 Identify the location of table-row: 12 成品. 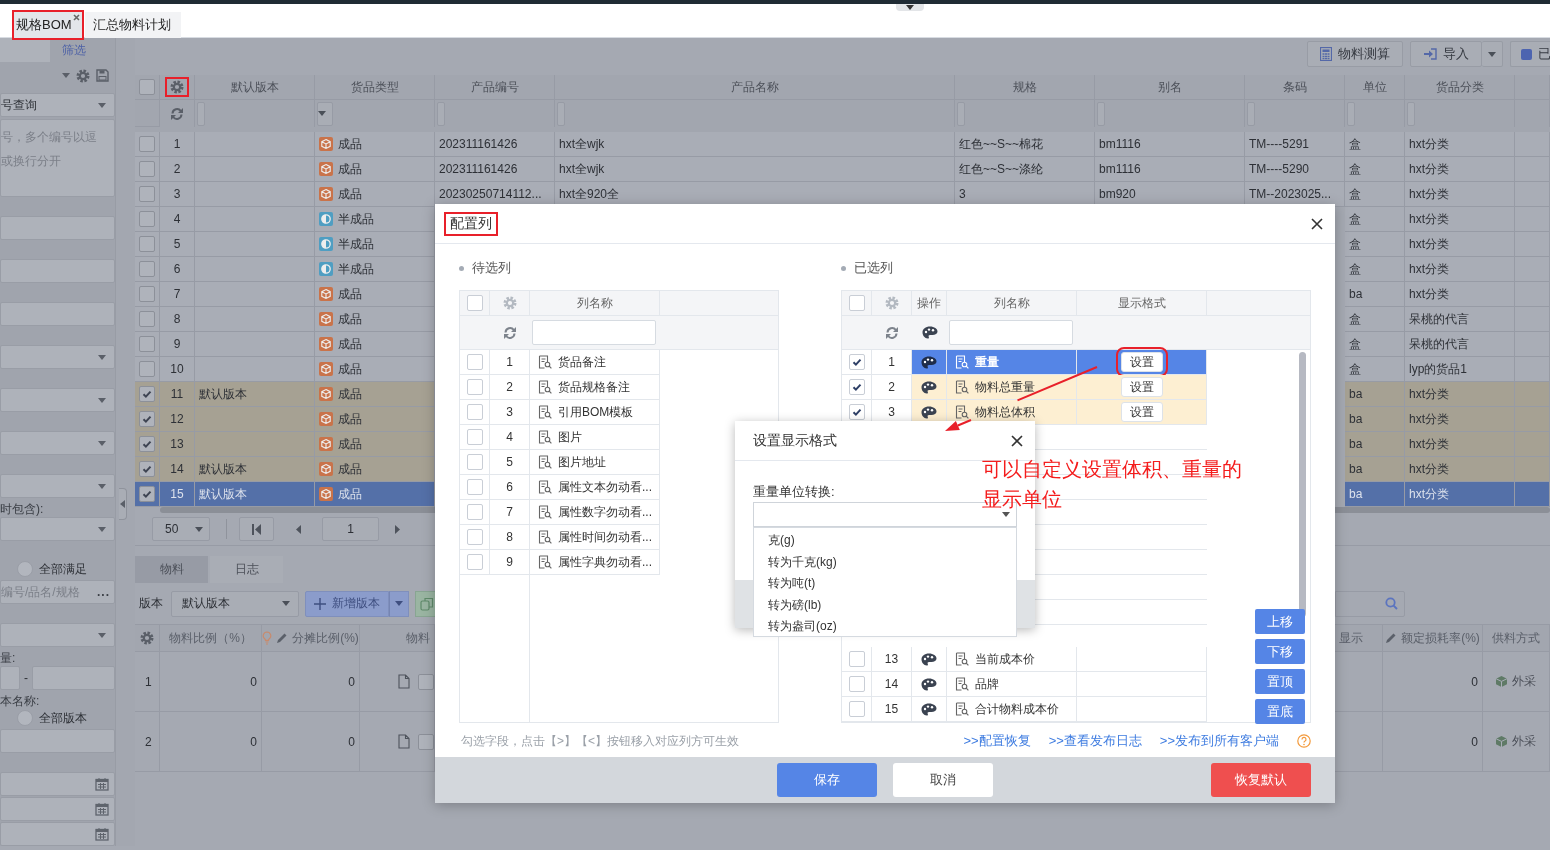
(285, 419).